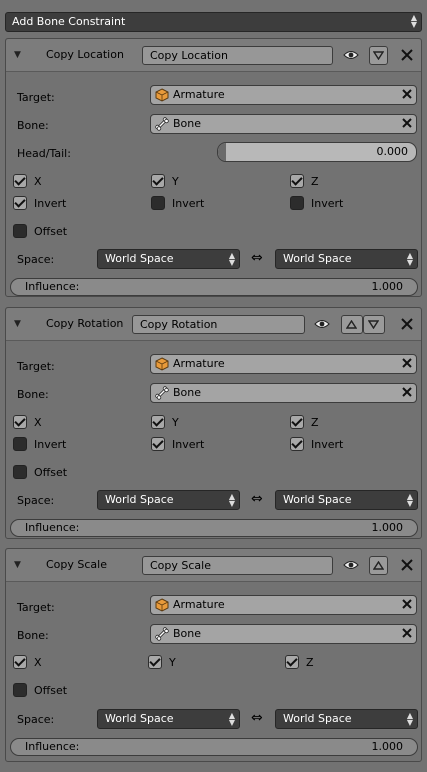 The image size is (427, 772). What do you see at coordinates (69, 21) in the screenshot?
I see `add-constraint-label: Add Bone Constraint` at bounding box center [69, 21].